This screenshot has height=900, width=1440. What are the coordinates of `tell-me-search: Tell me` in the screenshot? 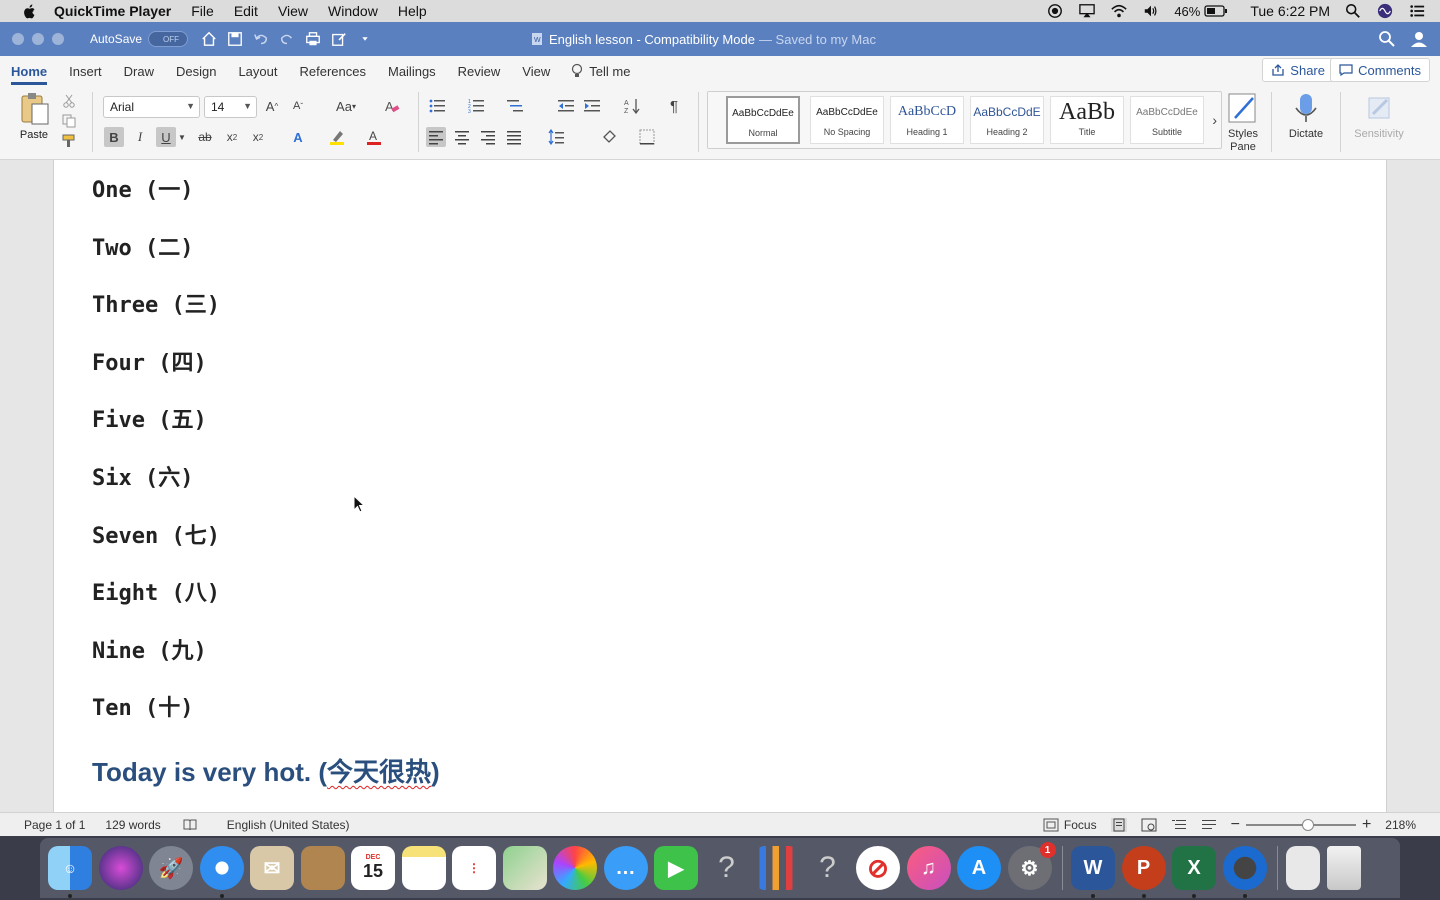 It's located at (600, 71).